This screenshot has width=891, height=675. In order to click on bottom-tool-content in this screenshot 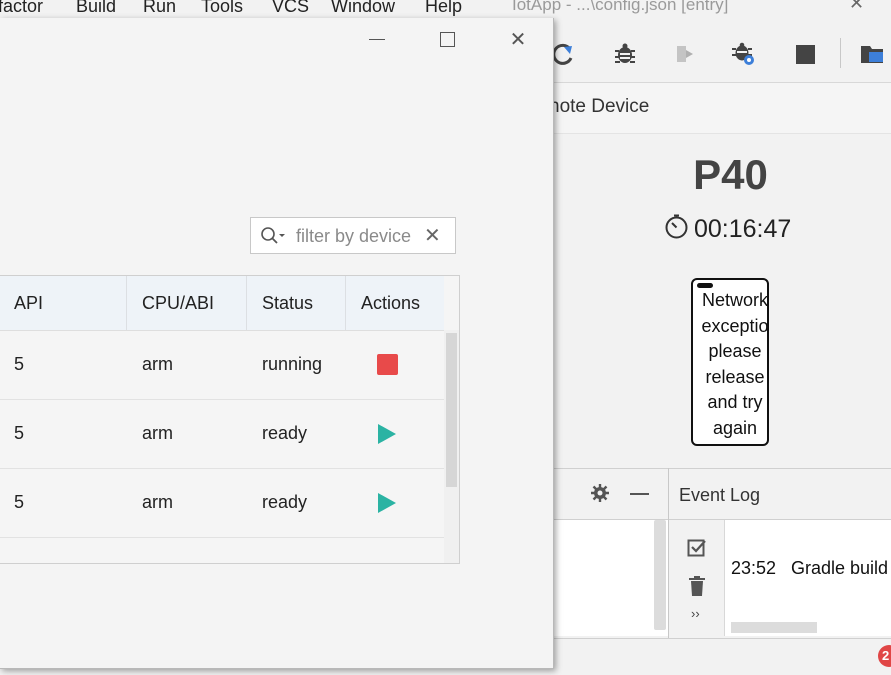, I will do `click(610, 578)`.